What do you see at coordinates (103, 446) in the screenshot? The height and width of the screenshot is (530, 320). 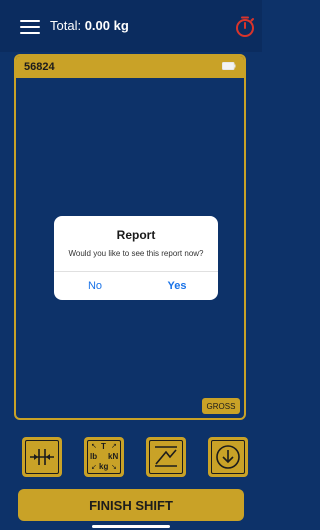 I see `unit-t: T` at bounding box center [103, 446].